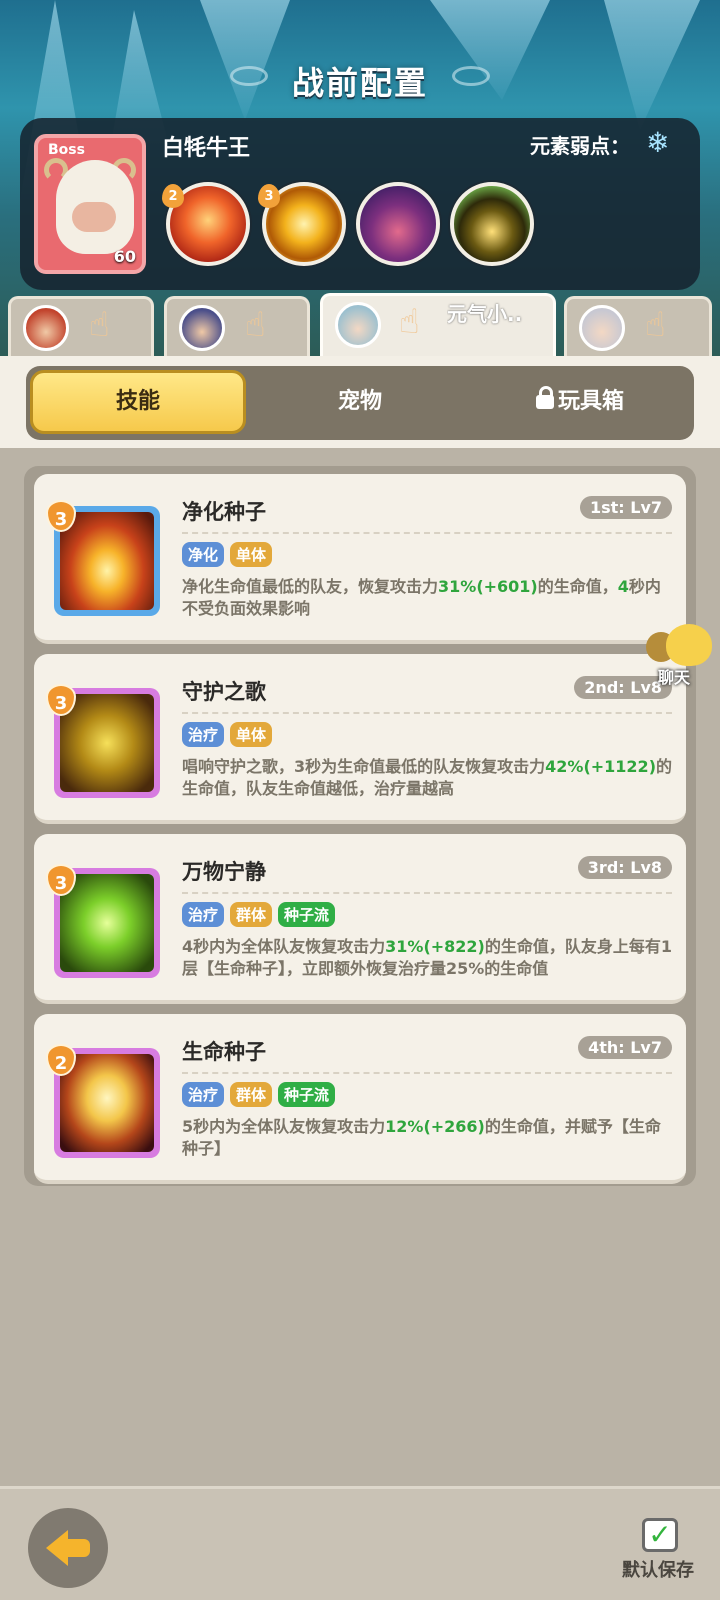 Image resolution: width=720 pixels, height=1600 pixels. I want to click on chat-label: 聊天, so click(674, 677).